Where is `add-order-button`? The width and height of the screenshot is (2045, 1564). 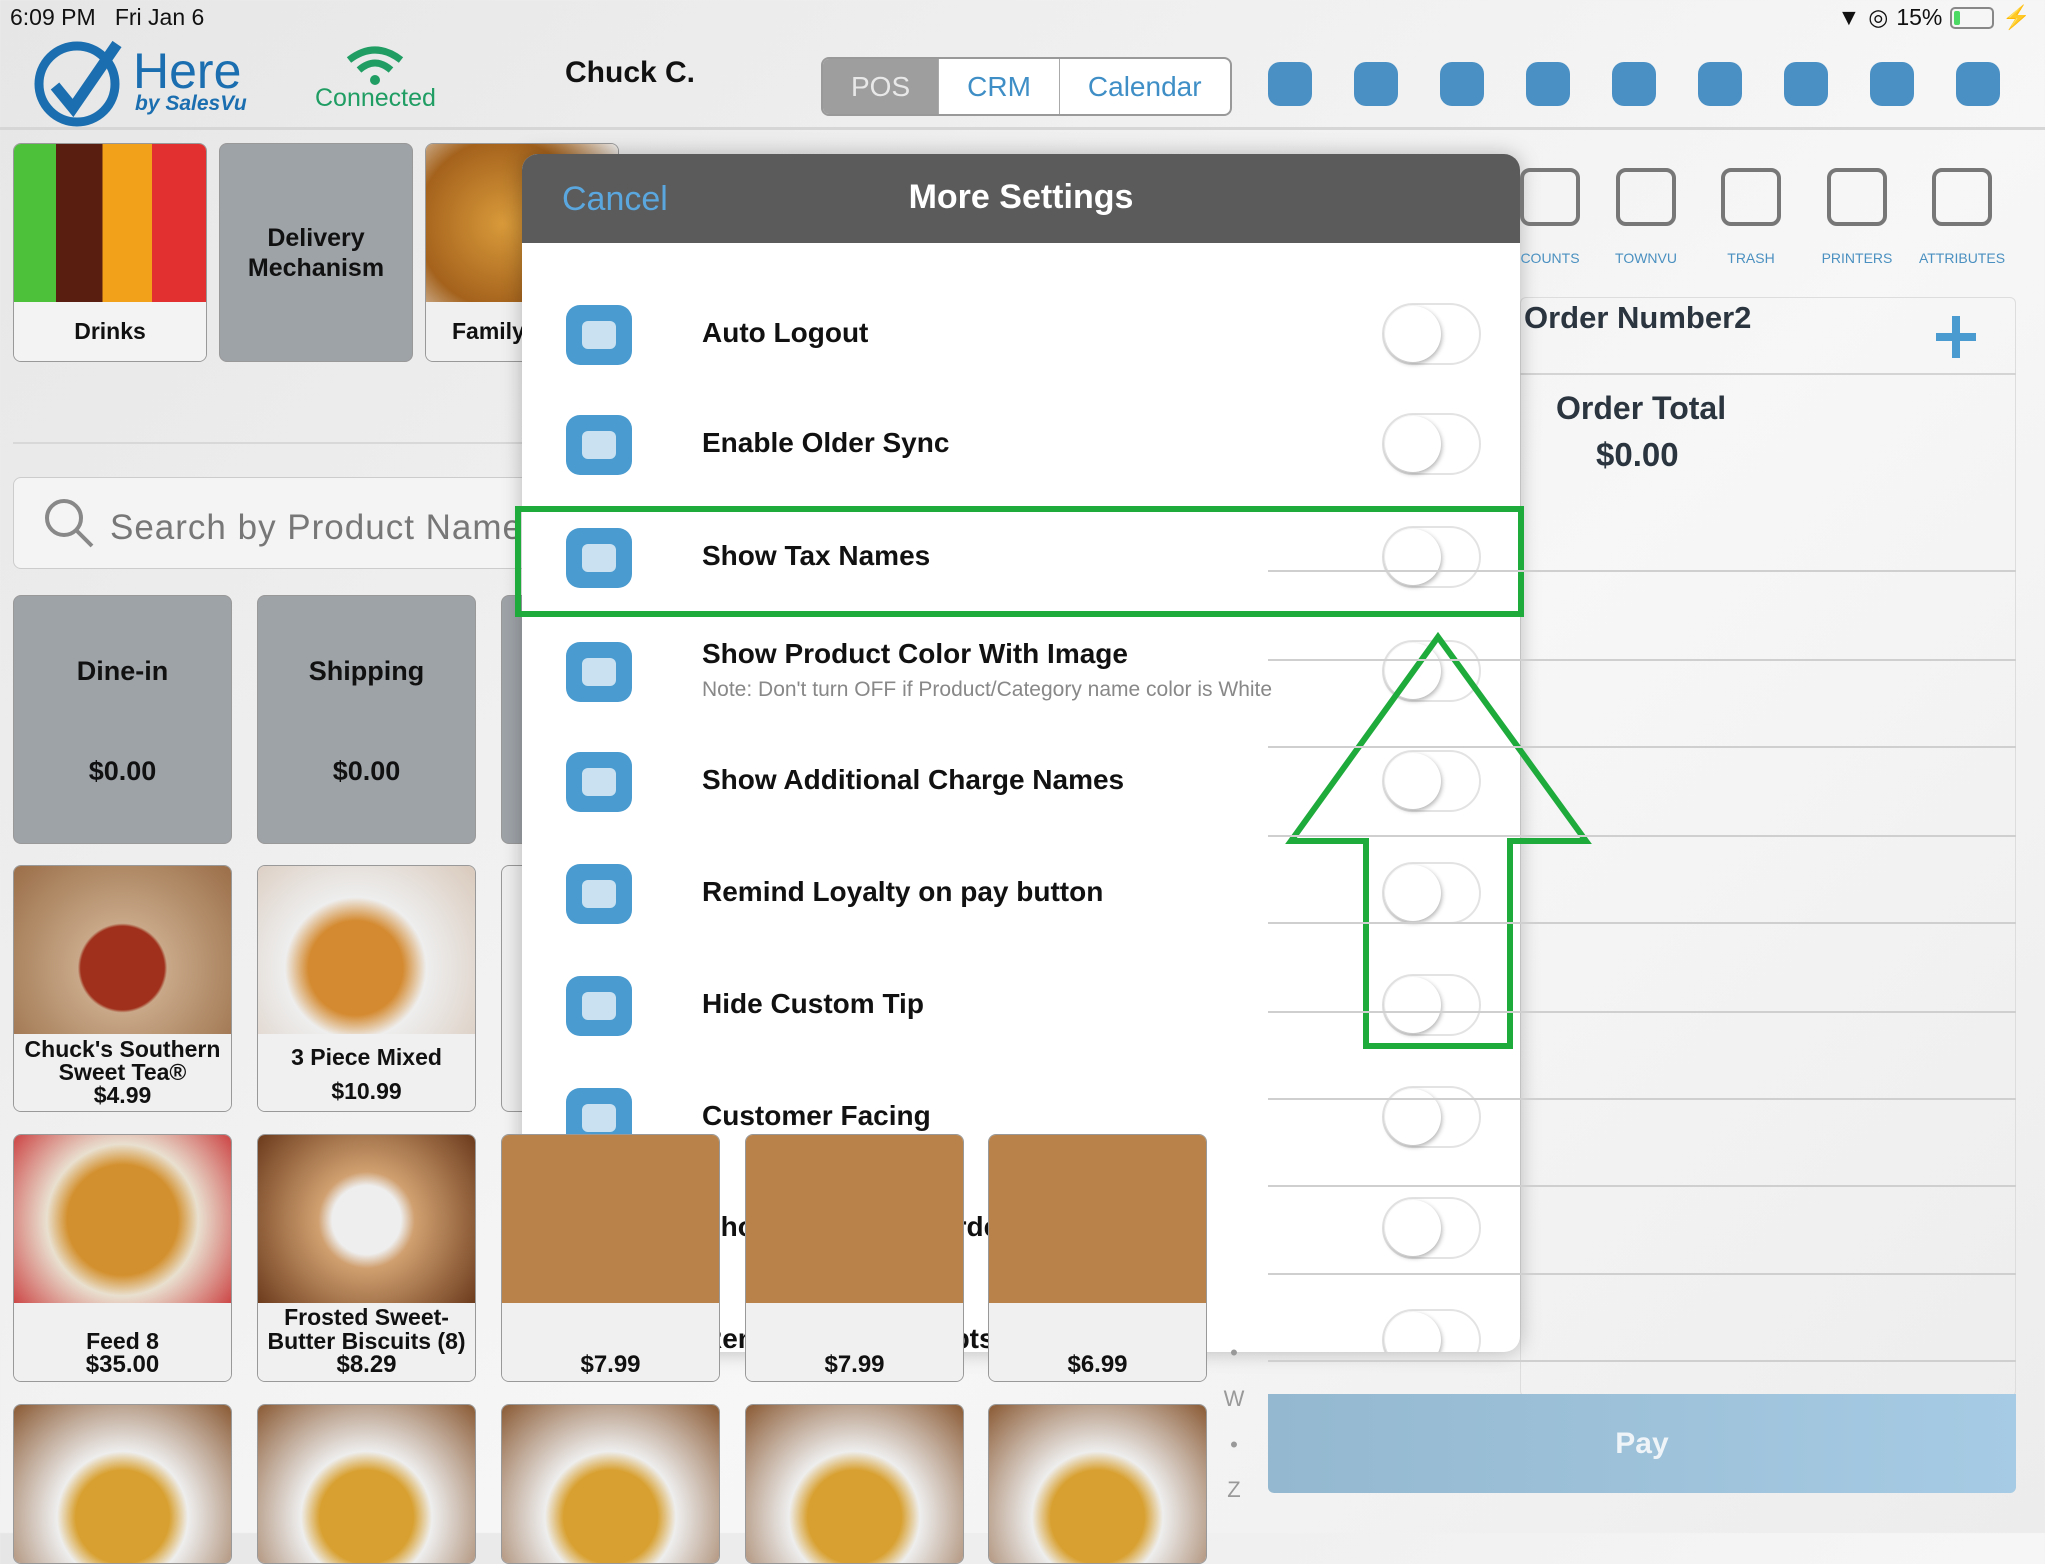
add-order-button is located at coordinates (1956, 337).